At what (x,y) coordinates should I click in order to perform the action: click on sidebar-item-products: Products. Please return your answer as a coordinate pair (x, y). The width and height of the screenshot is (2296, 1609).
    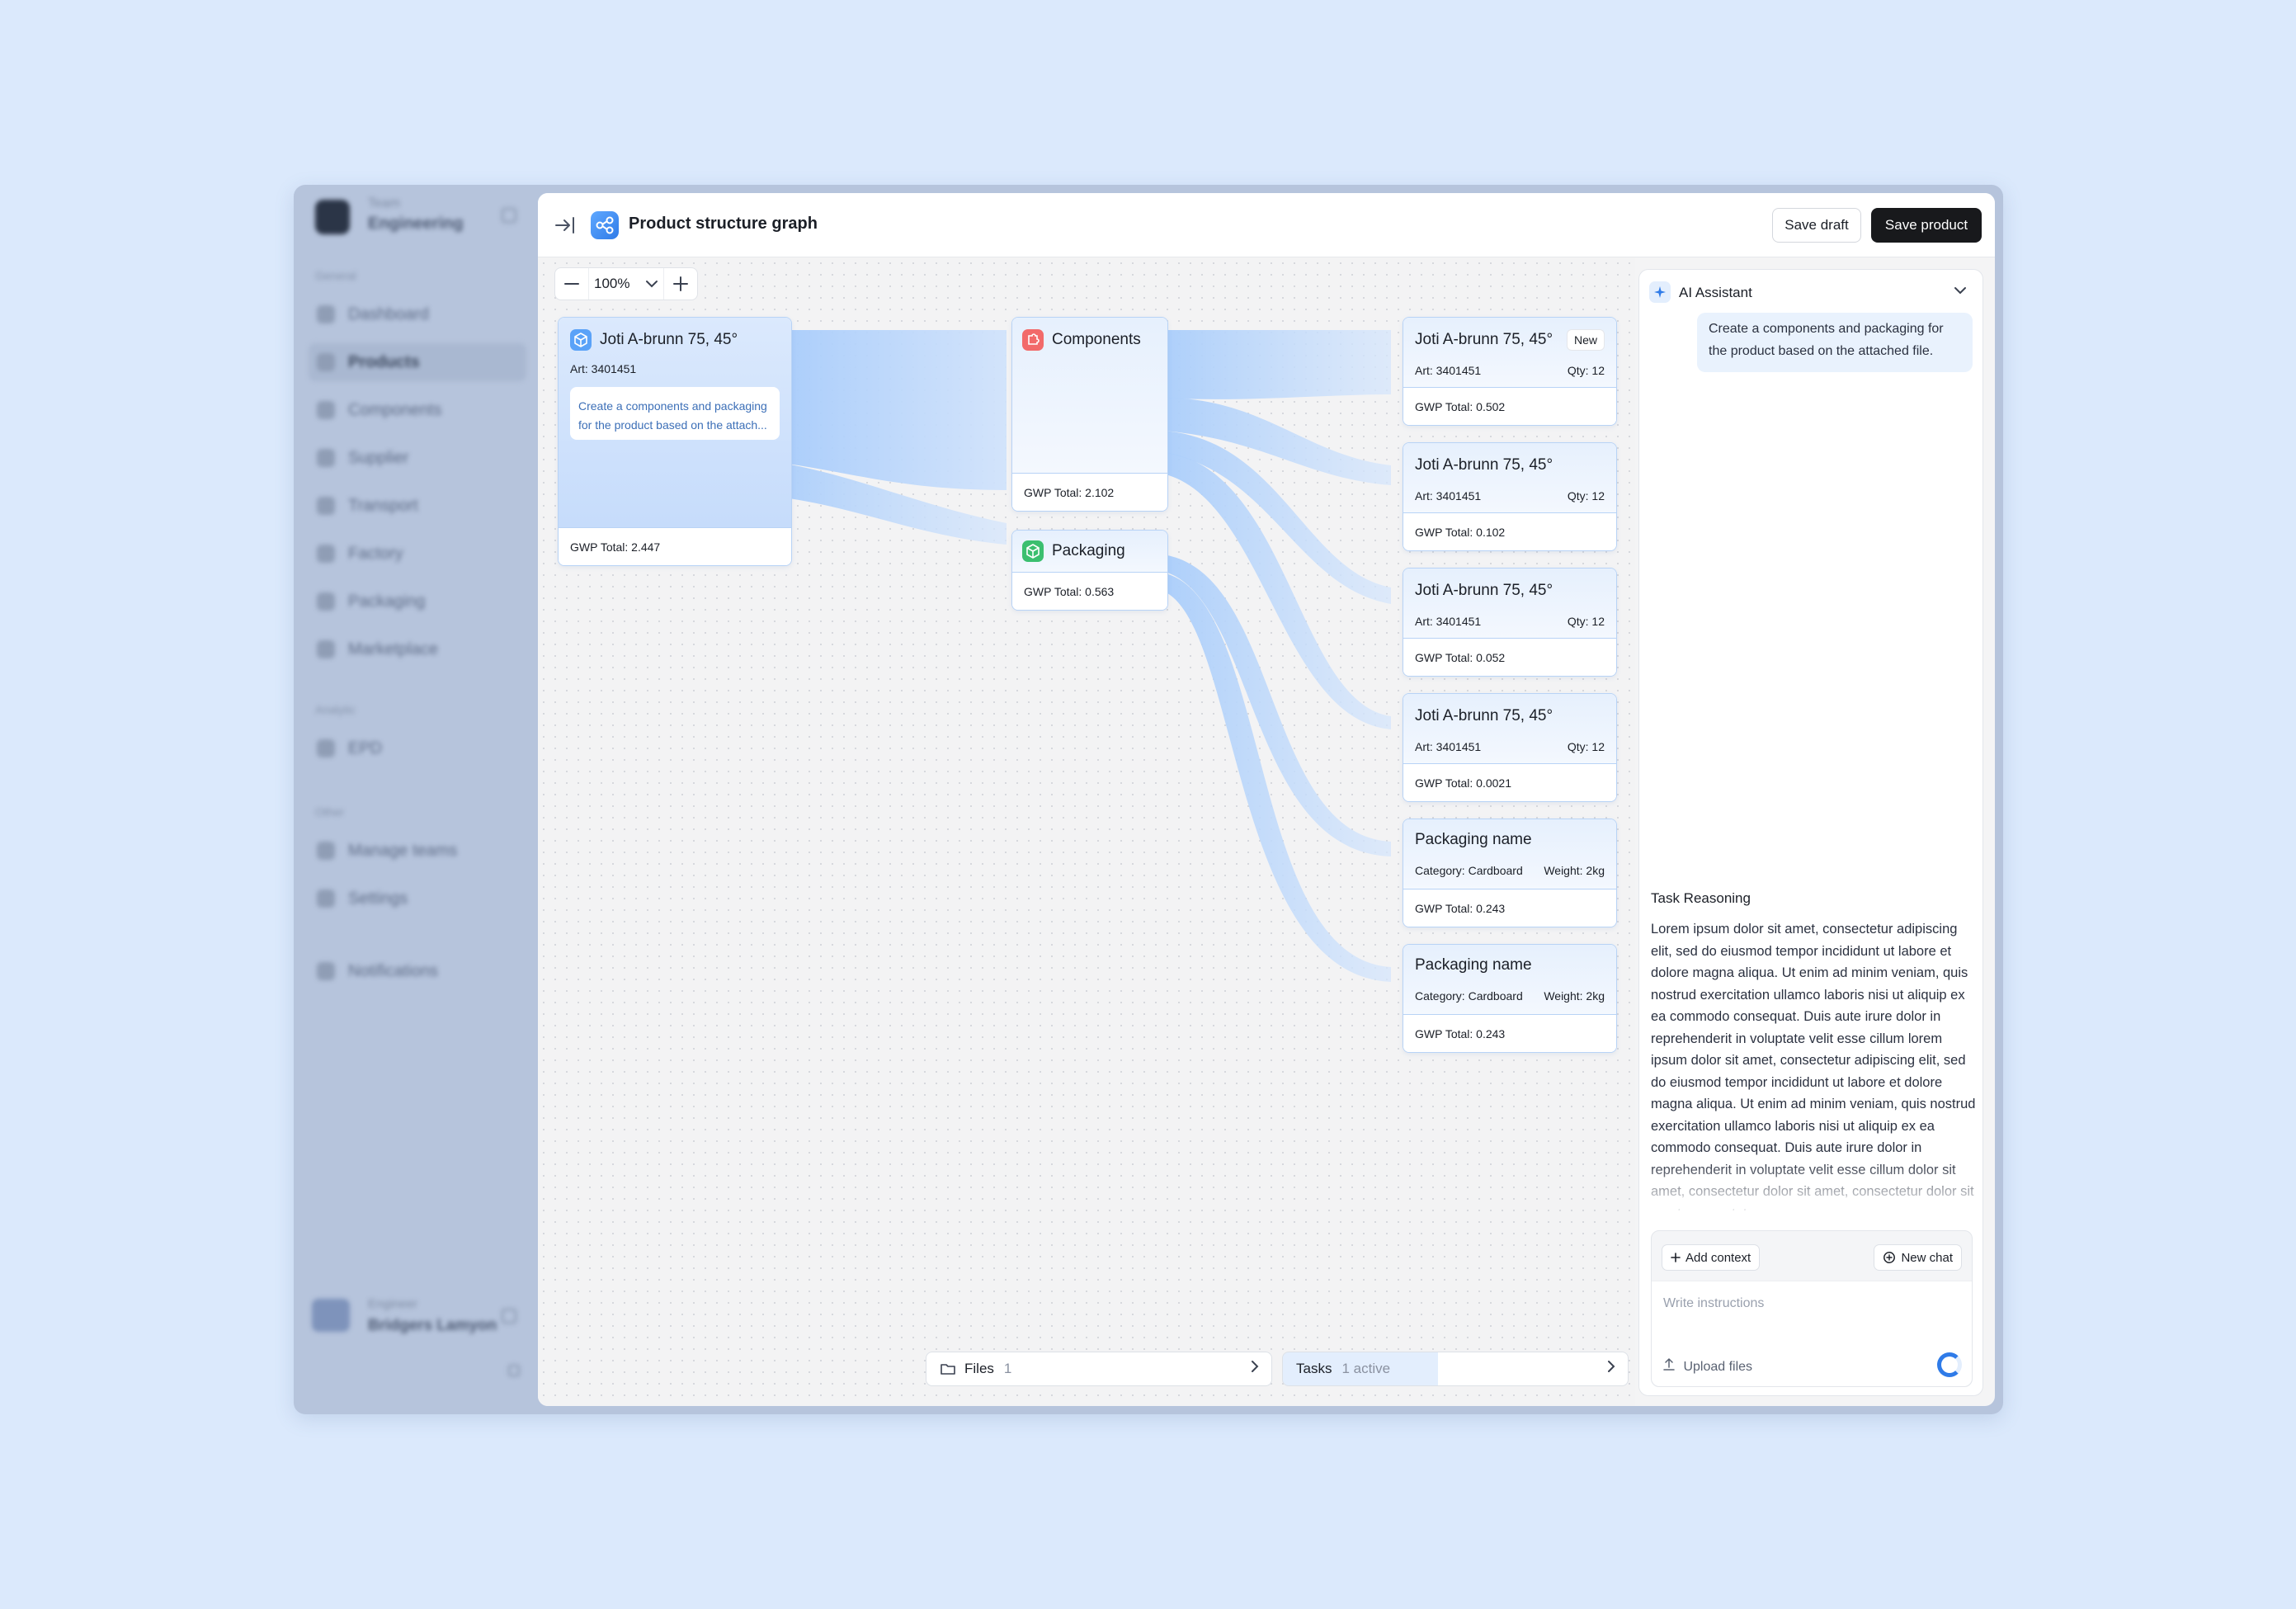
    Looking at the image, I should click on (417, 362).